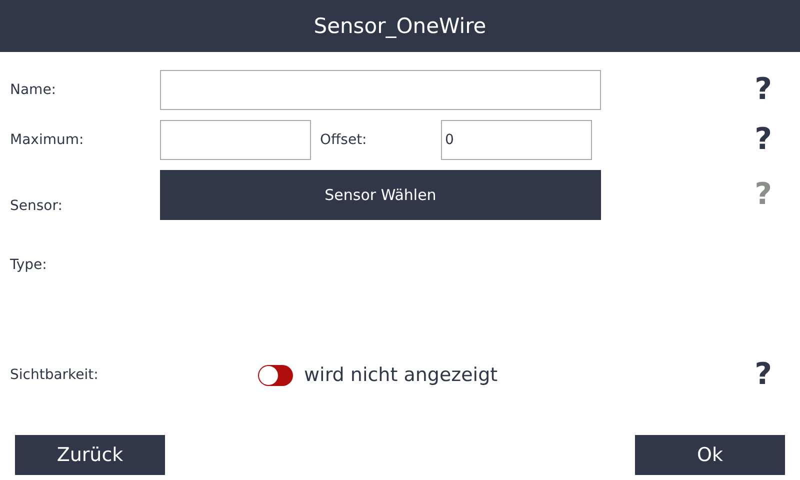  What do you see at coordinates (275, 375) in the screenshot?
I see `toggle-switch` at bounding box center [275, 375].